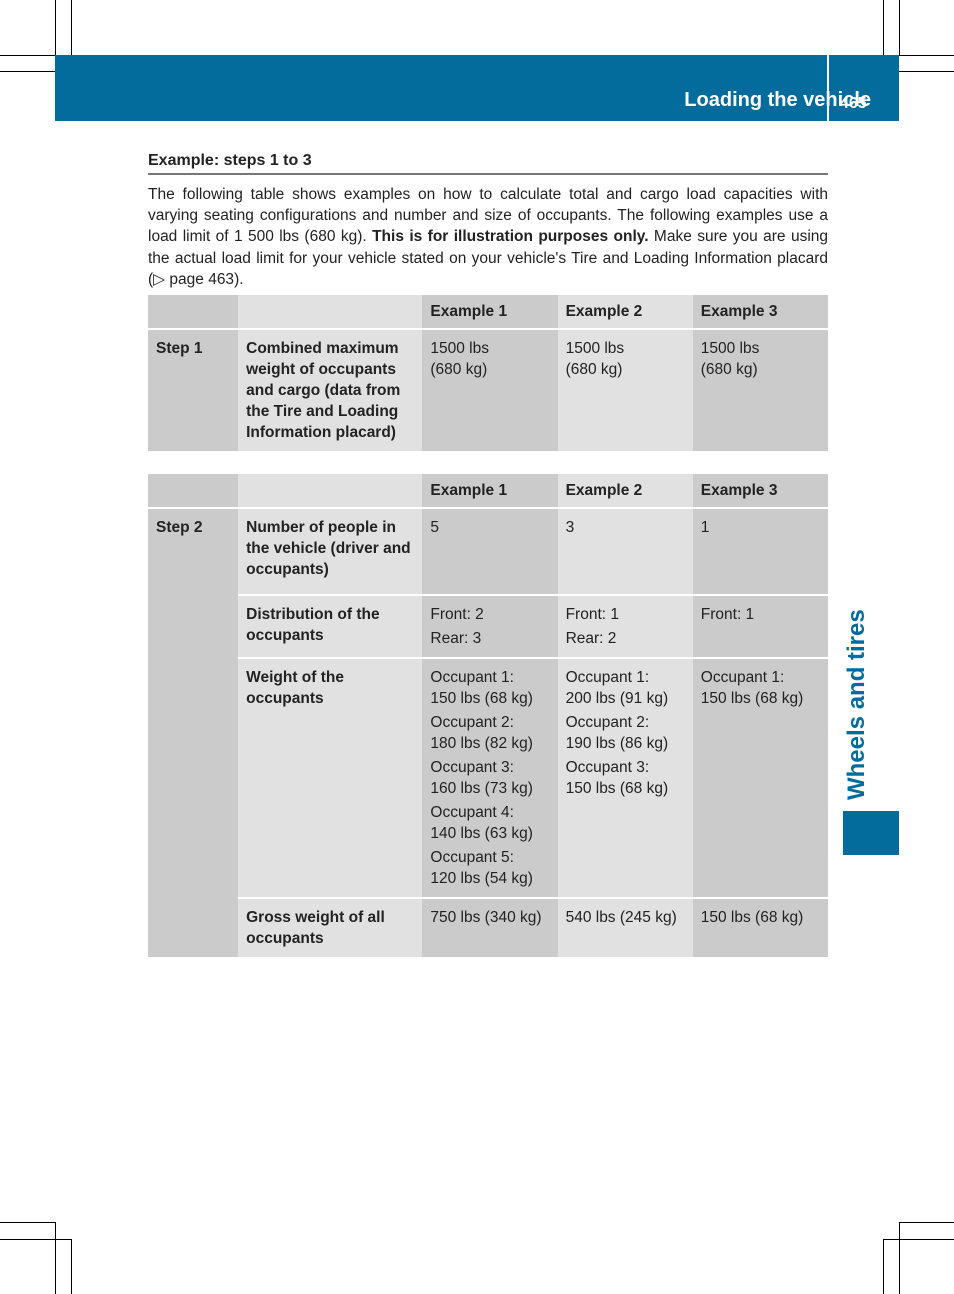 The image size is (954, 1294). I want to click on section-tab-label: Wheels and tires, so click(856, 704).